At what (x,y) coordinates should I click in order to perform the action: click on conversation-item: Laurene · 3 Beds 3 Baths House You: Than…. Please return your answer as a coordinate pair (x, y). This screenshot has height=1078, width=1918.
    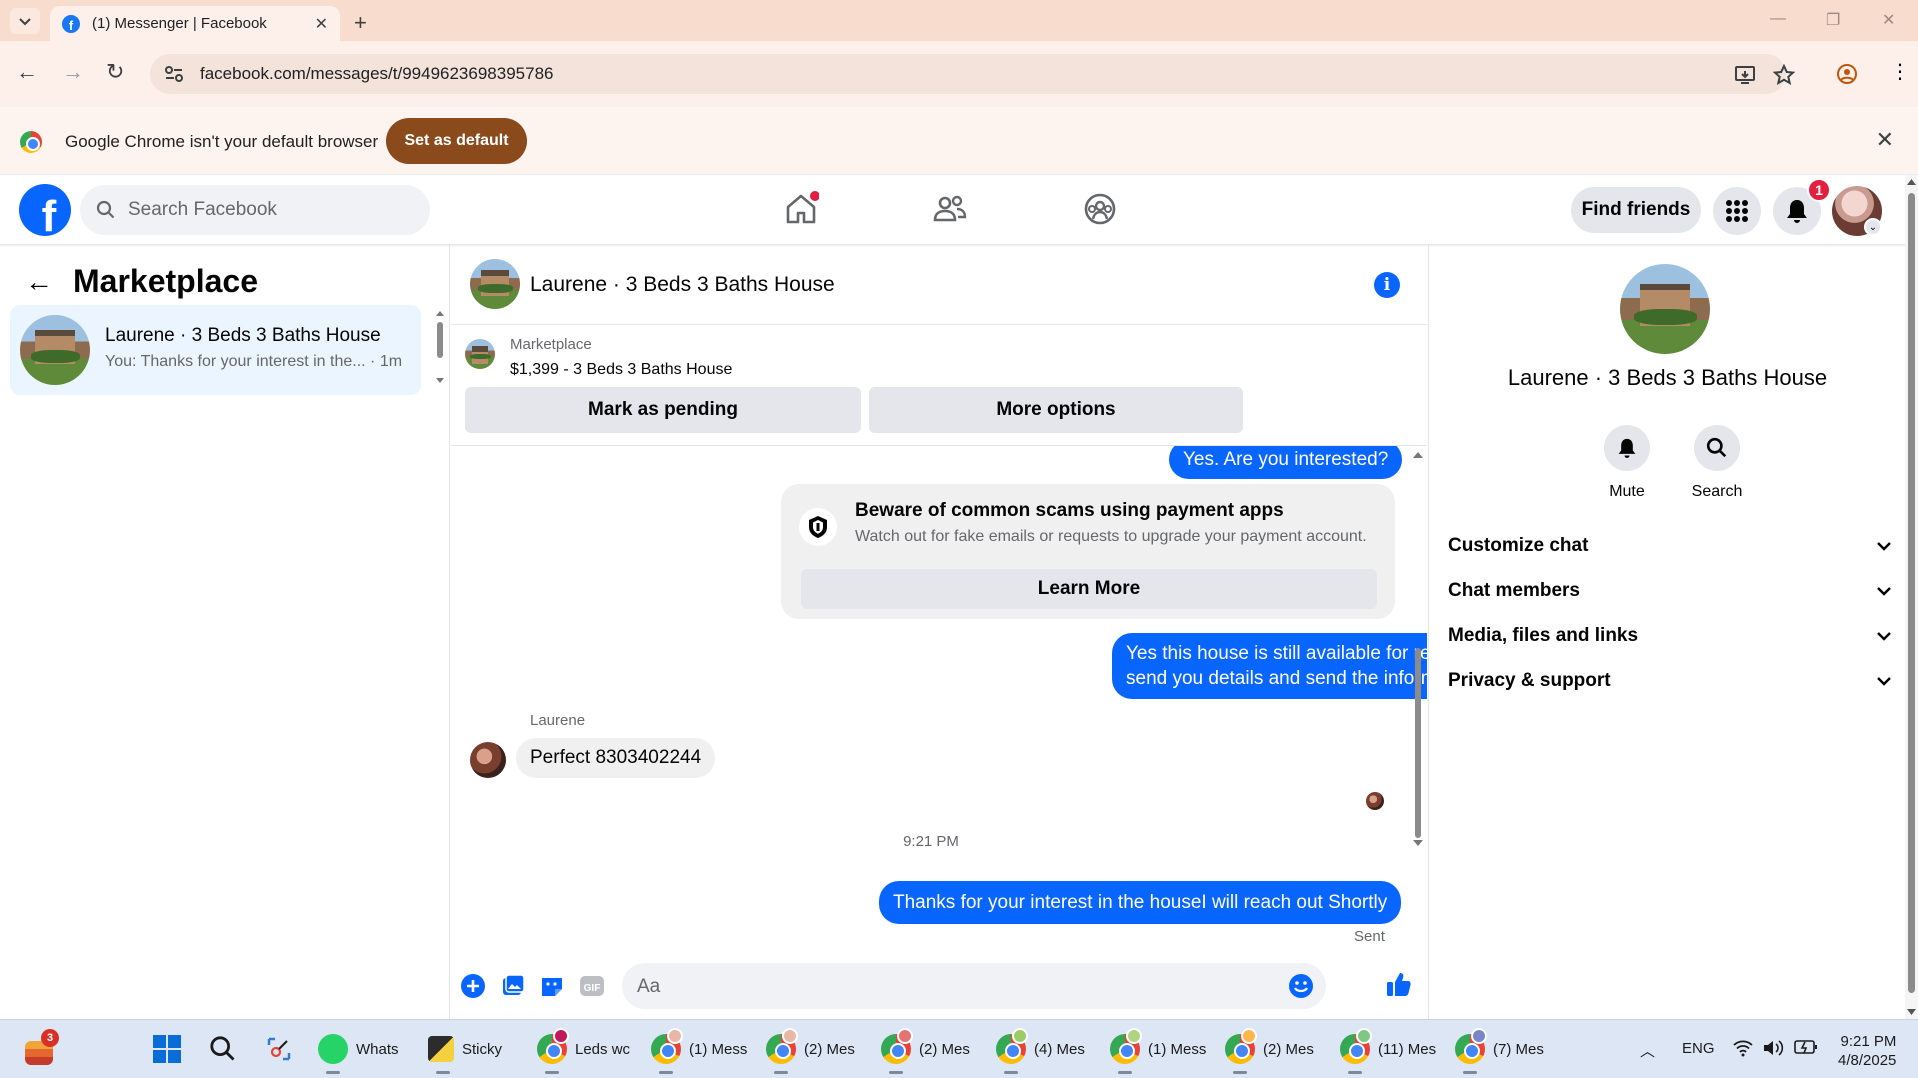
    Looking at the image, I should click on (215, 350).